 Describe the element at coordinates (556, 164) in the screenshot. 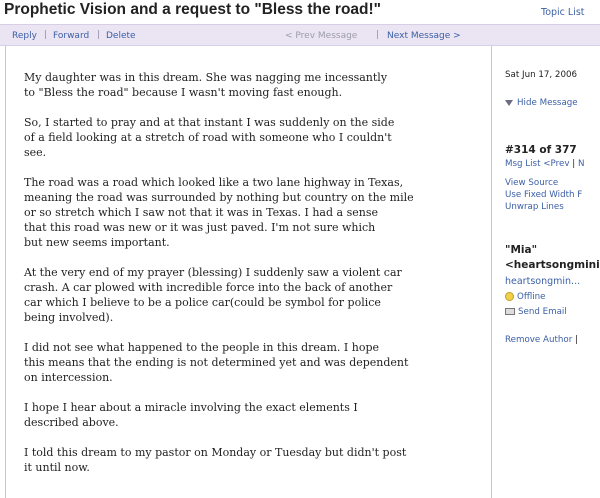

I see `prev-link: <Prev` at that location.